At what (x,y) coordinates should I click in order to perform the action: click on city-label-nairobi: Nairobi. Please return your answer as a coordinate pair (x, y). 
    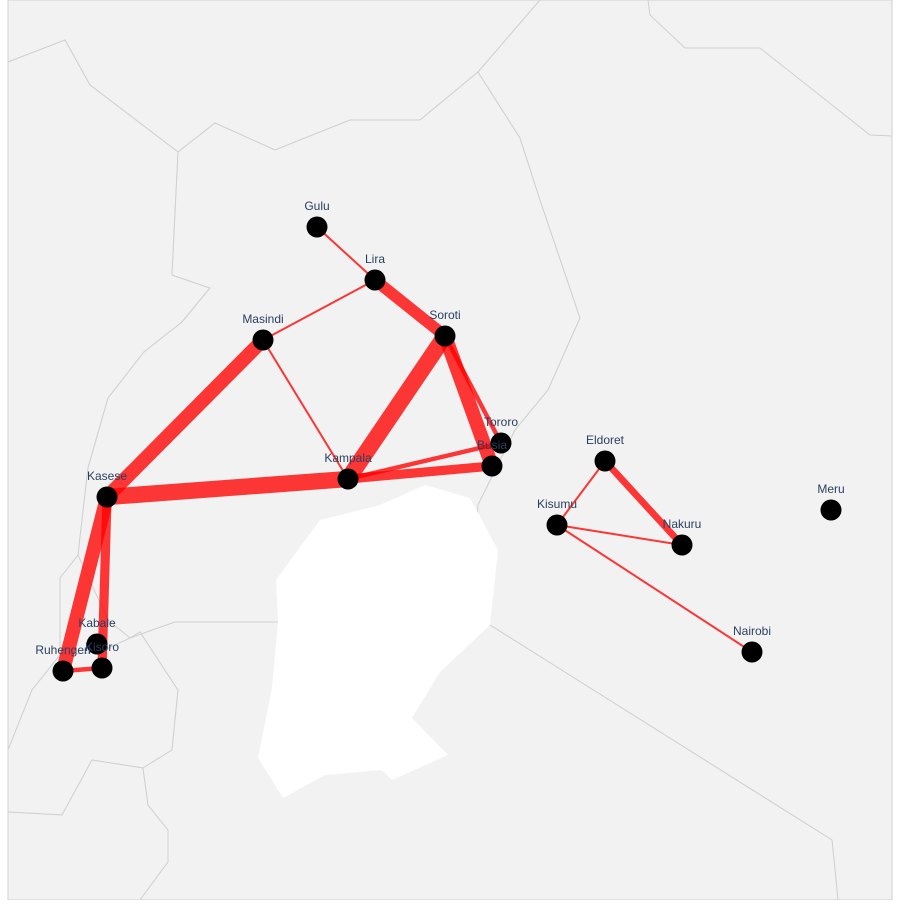
    Looking at the image, I should click on (752, 631).